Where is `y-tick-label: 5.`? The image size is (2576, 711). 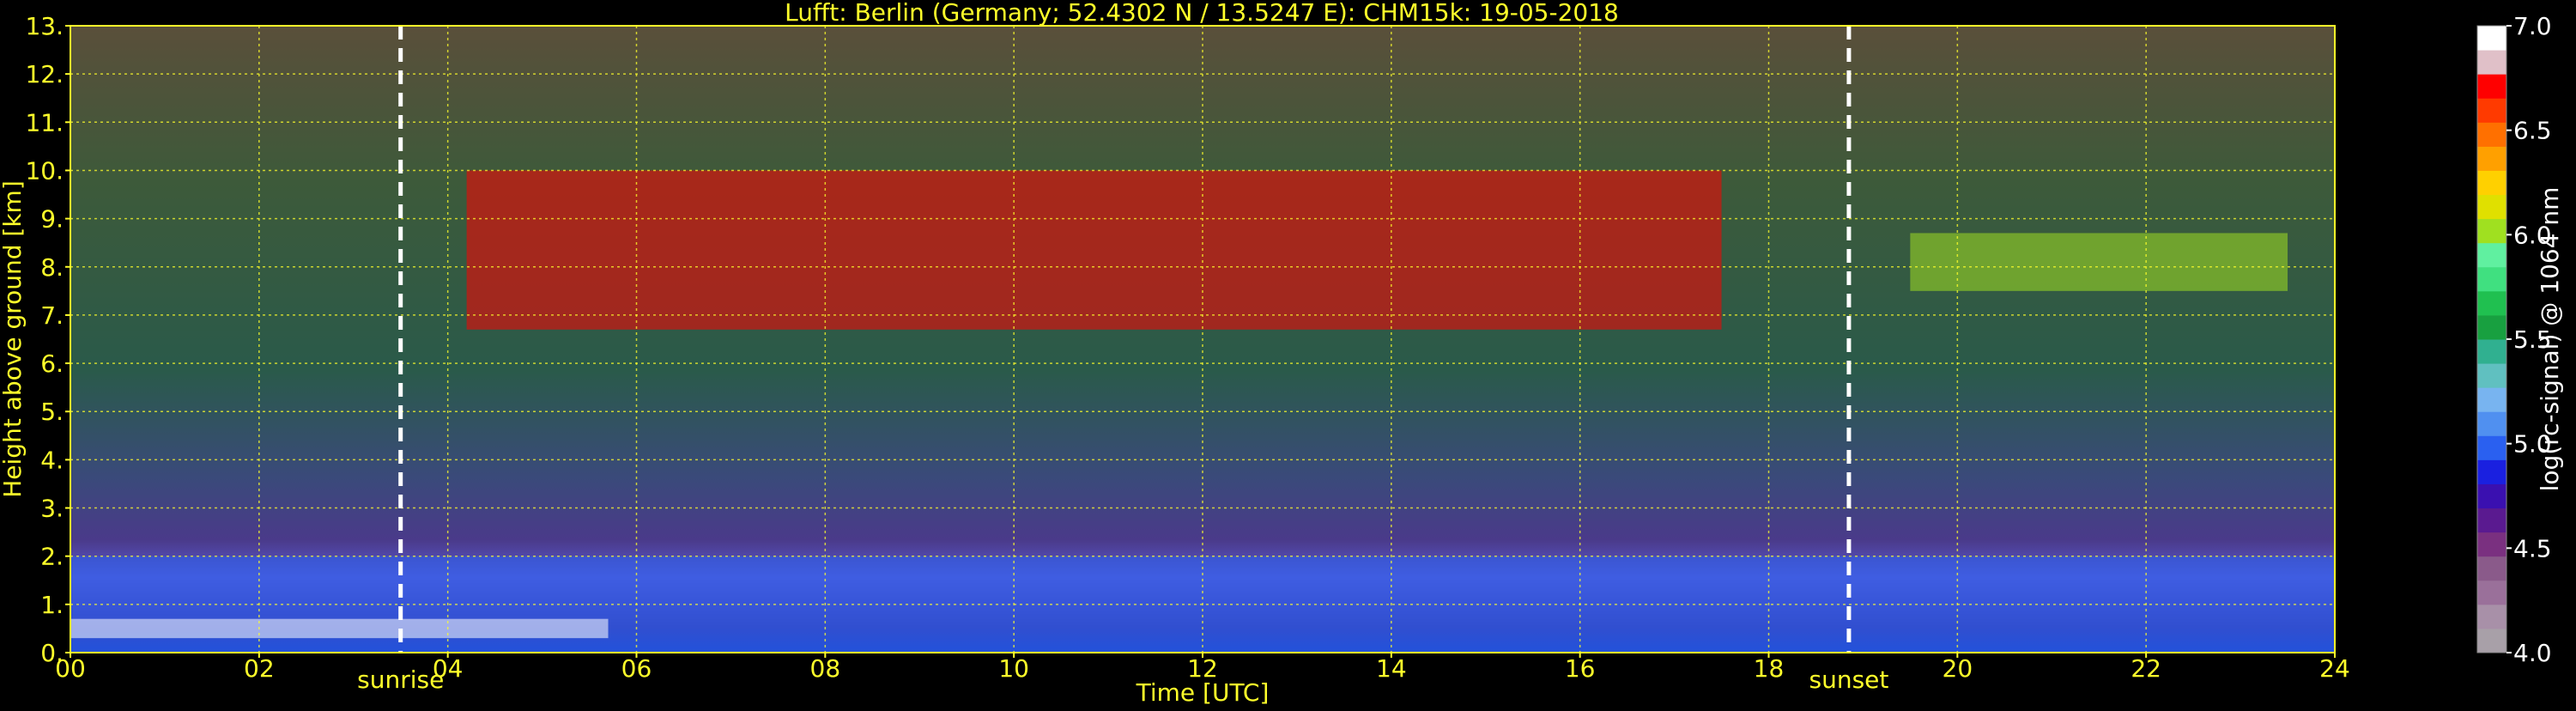 y-tick-label: 5. is located at coordinates (52, 412).